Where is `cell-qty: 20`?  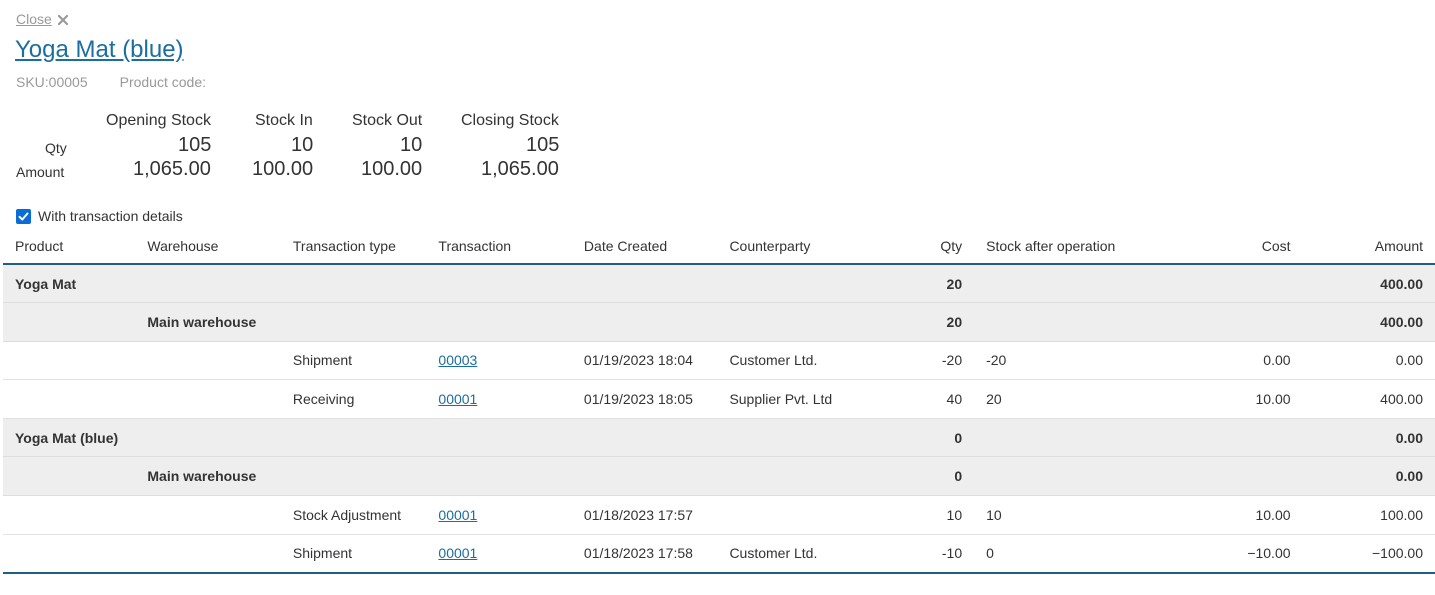 cell-qty: 20 is located at coordinates (918, 284).